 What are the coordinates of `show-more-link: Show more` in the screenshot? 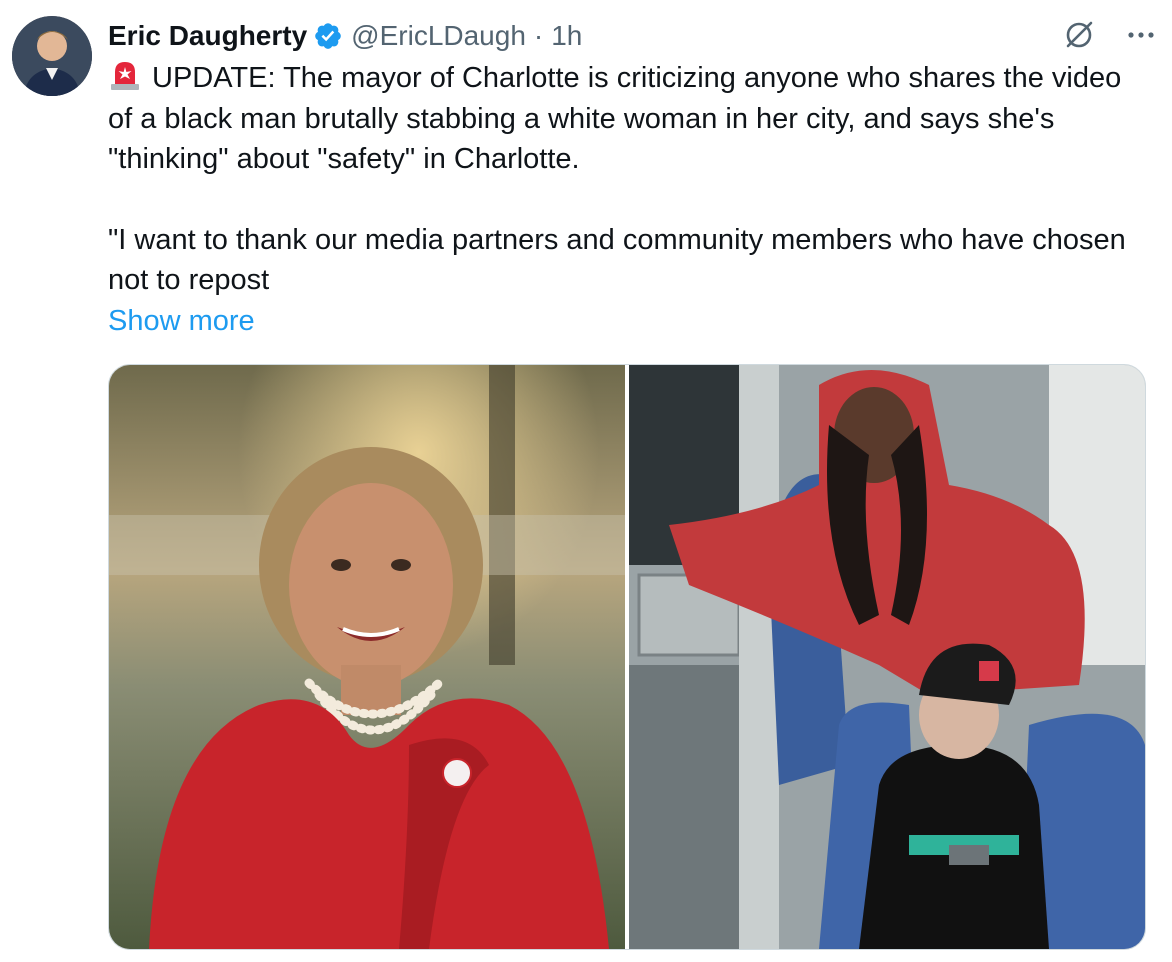 It's located at (181, 321).